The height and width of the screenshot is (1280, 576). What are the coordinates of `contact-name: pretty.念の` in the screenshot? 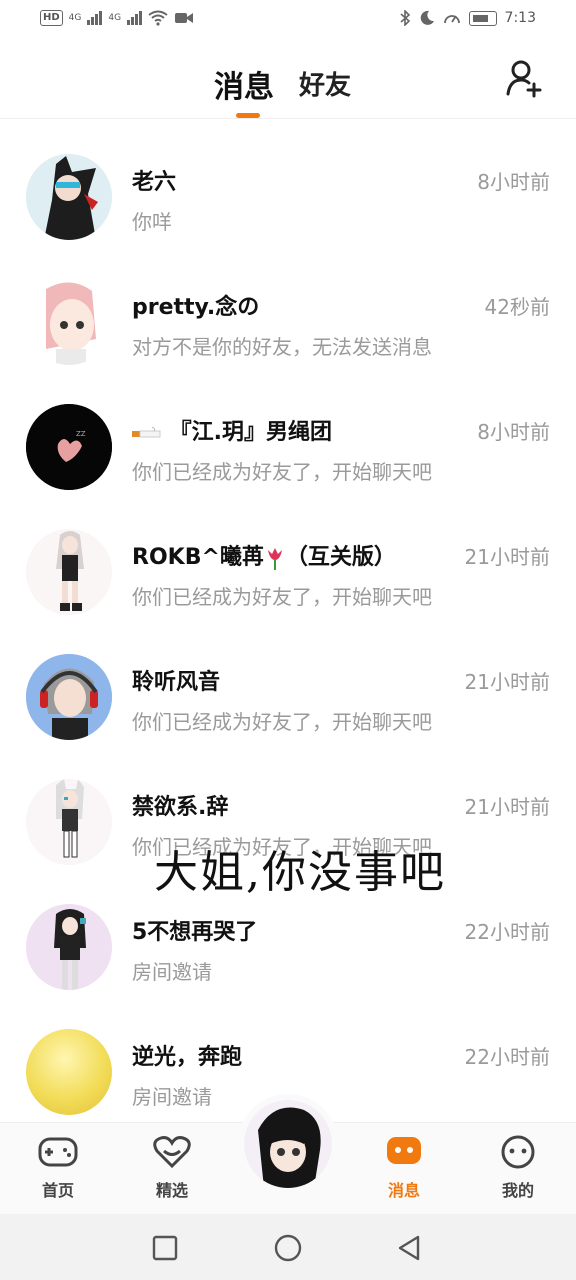 It's located at (196, 307).